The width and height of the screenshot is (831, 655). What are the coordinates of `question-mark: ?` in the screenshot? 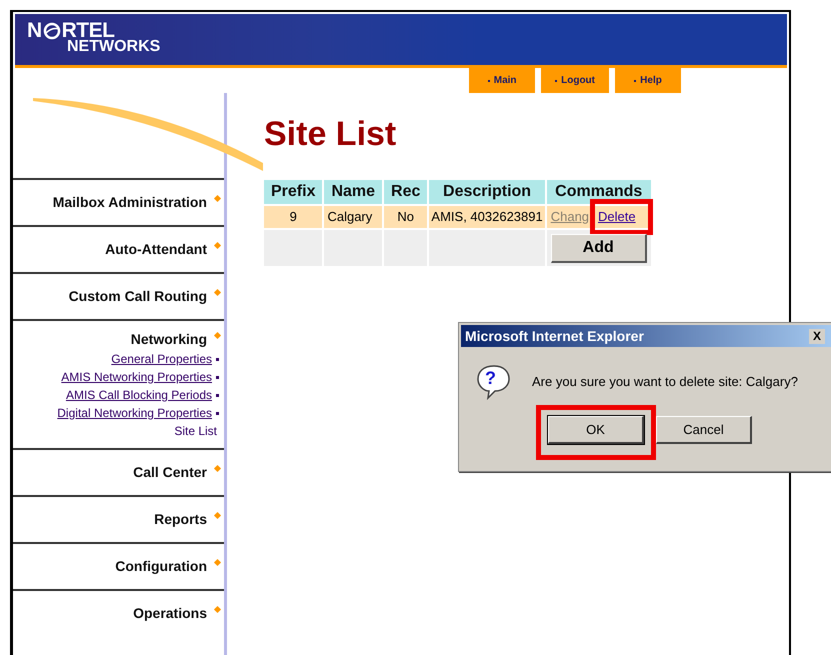 It's located at (490, 378).